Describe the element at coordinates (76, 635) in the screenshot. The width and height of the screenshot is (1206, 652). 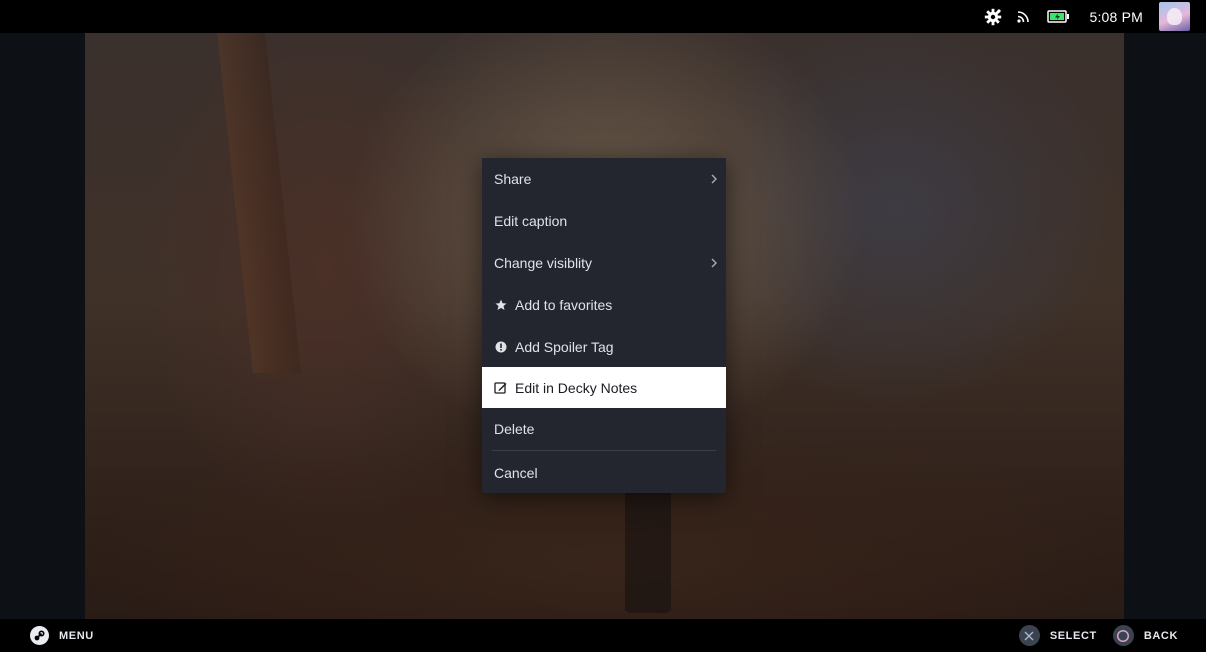
I see `menu-hint-label: MENU` at that location.